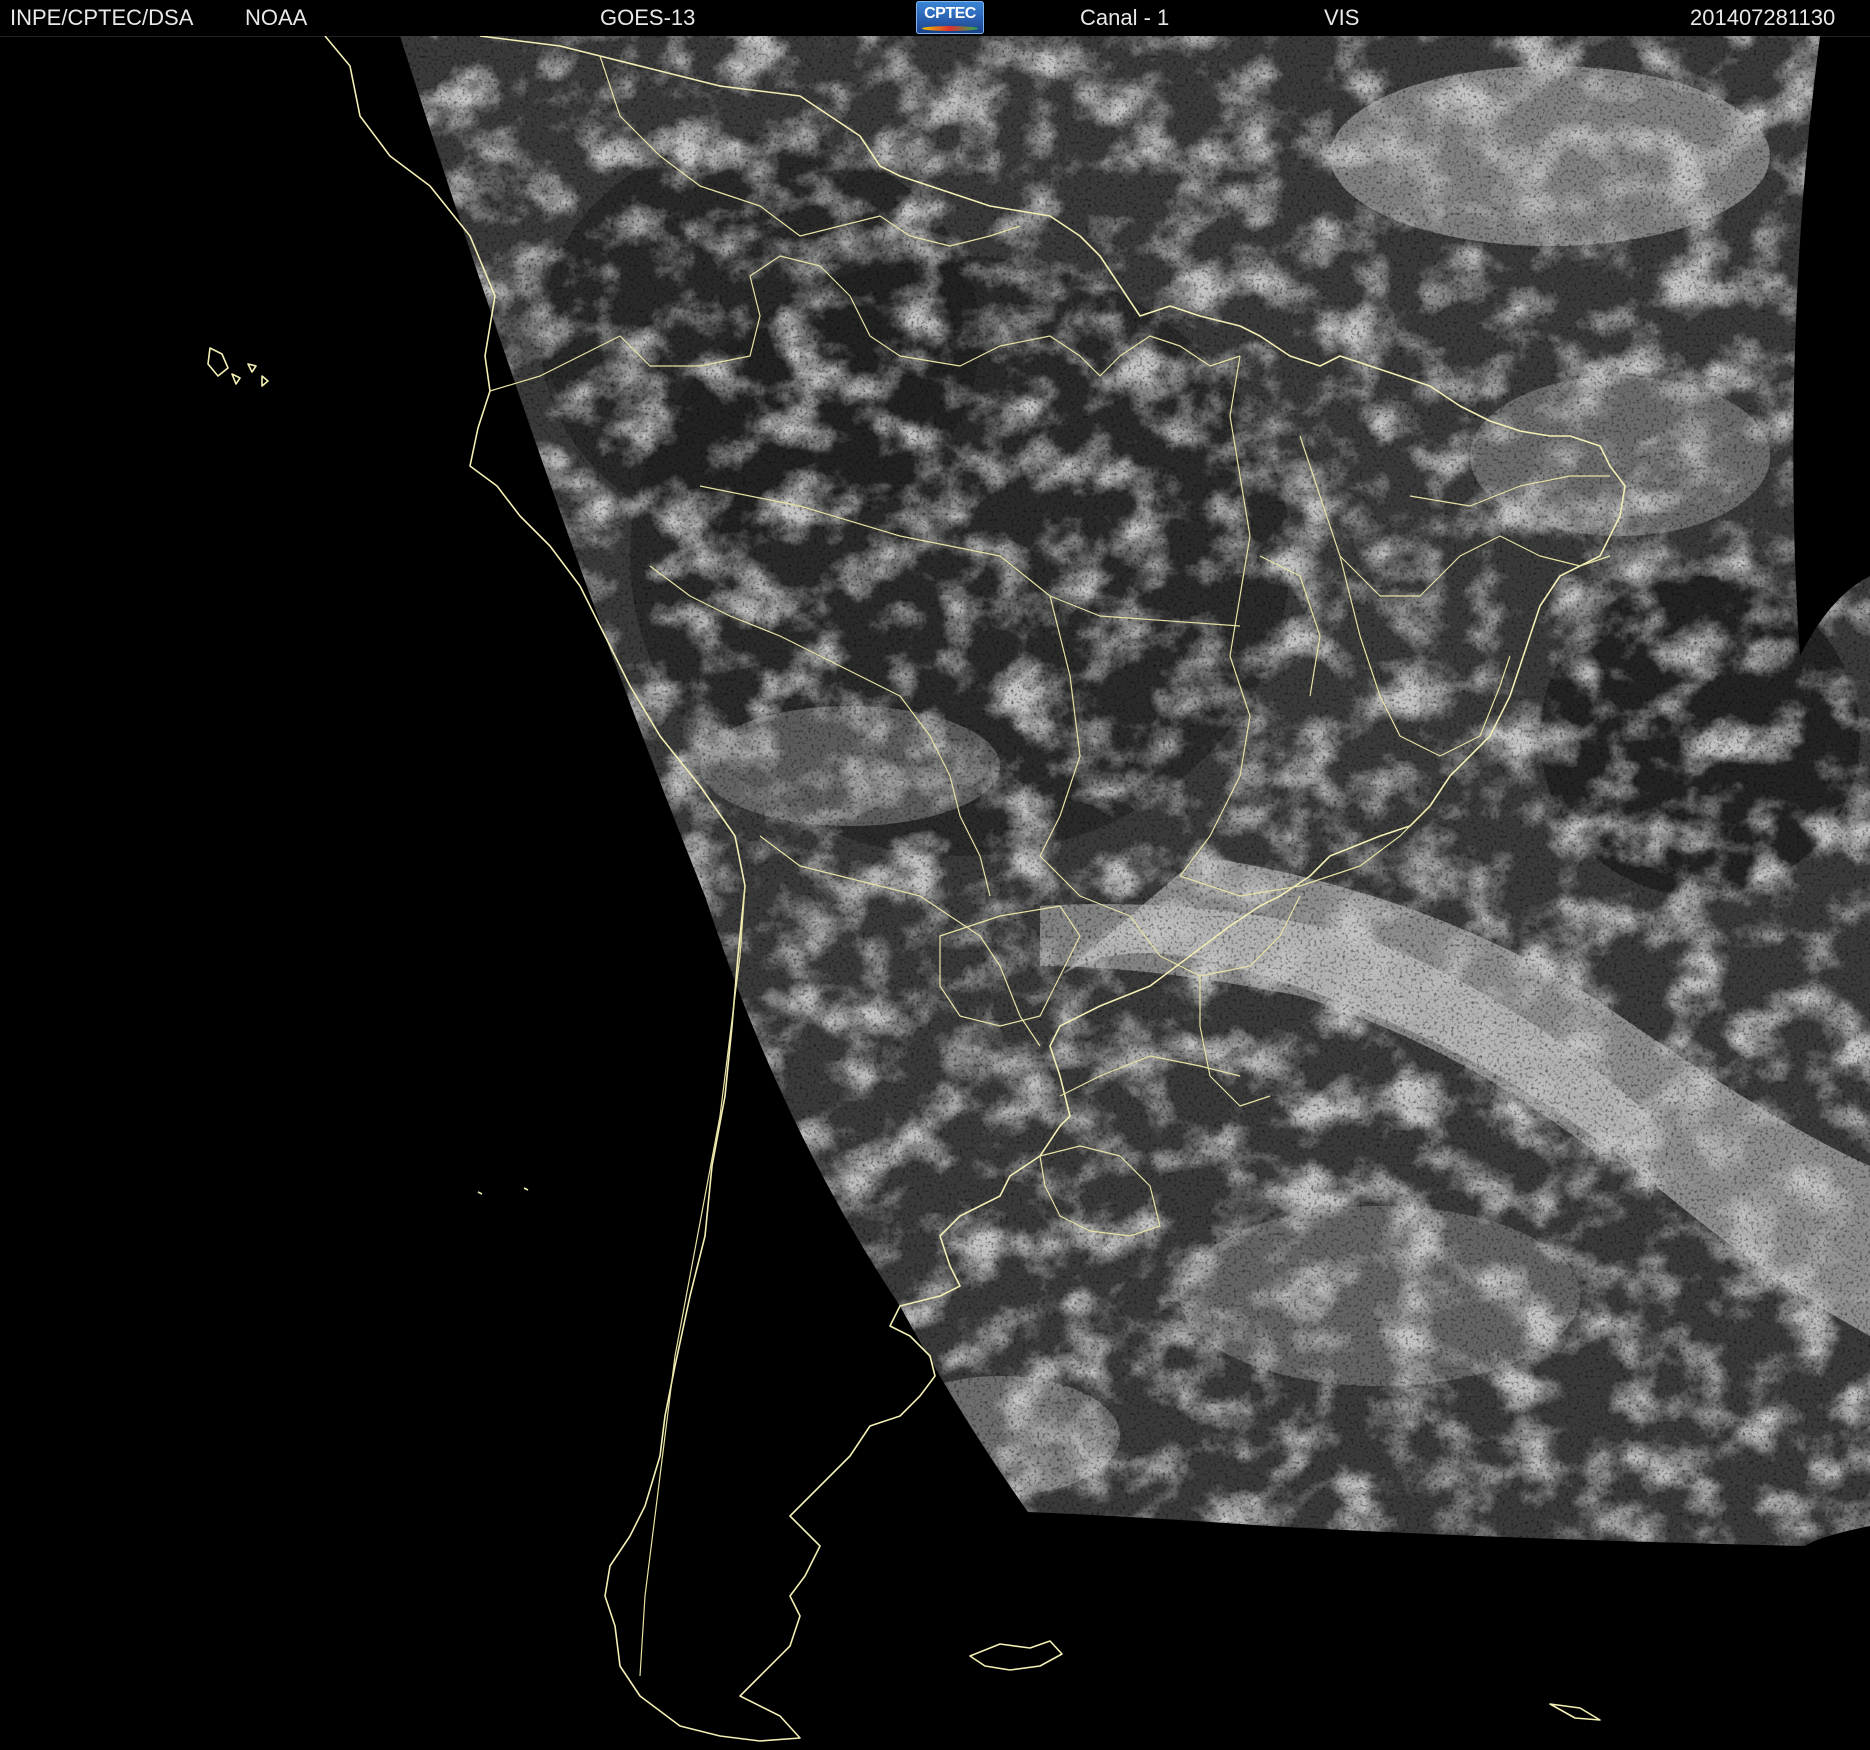  Describe the element at coordinates (102, 17) in the screenshot. I see `agency-label: INPE/CPTEC/DSA` at that location.